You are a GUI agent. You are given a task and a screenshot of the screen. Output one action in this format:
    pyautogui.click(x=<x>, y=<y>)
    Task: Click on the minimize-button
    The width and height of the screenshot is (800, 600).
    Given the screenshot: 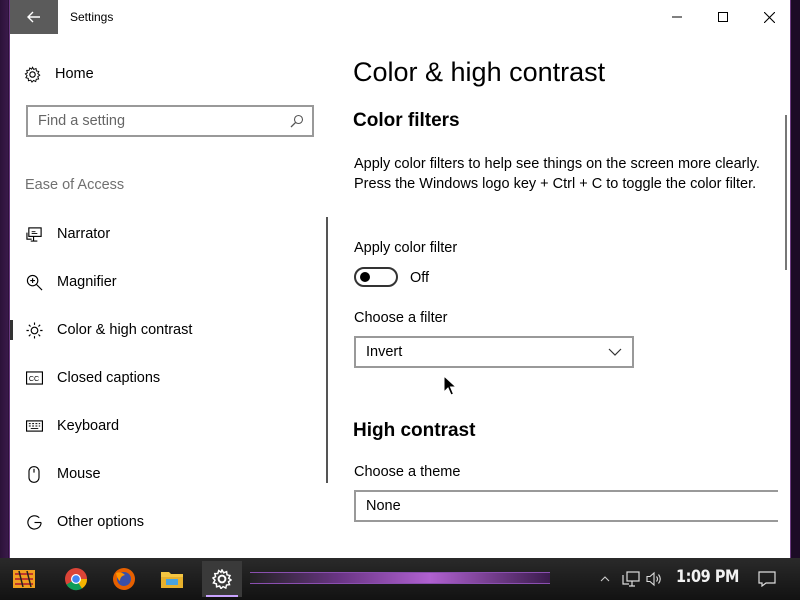 What is the action you would take?
    pyautogui.click(x=677, y=17)
    